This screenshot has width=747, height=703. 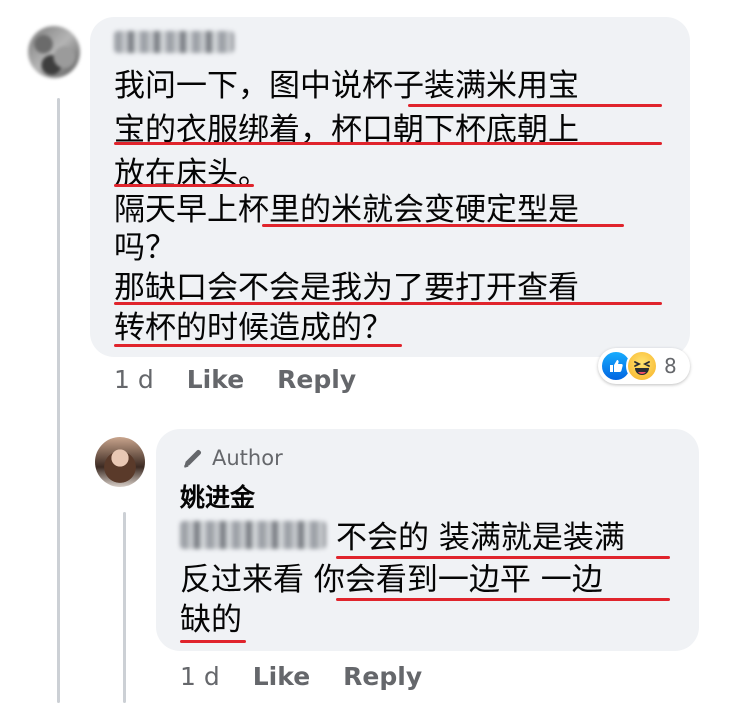 I want to click on comment-text-line: 我问一下，图中说杯子装满米用宝, so click(x=346, y=86).